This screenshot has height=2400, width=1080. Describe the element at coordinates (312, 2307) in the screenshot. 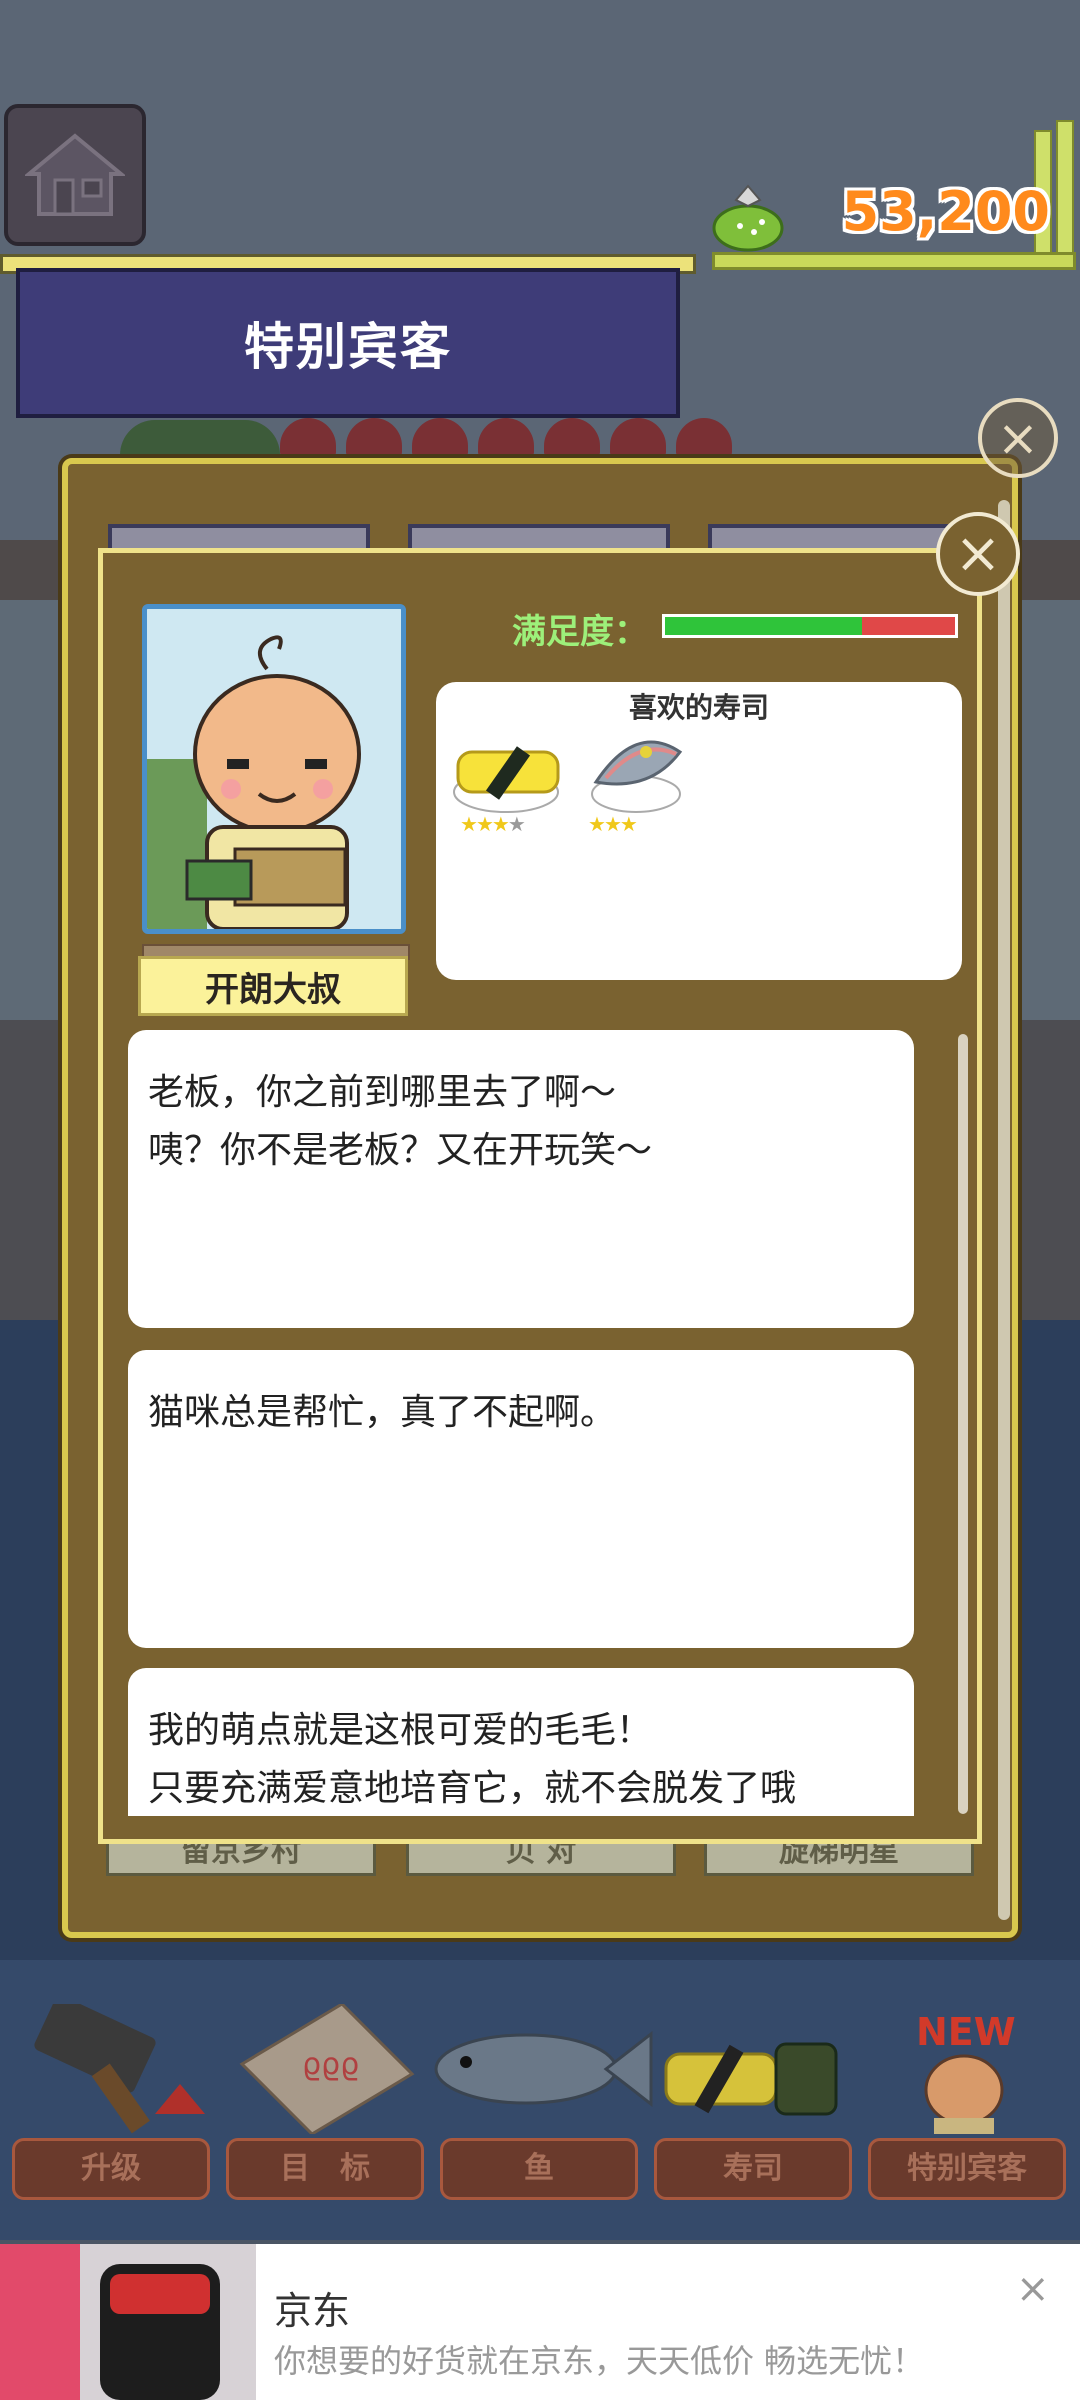

I see `ad-title: 京东` at that location.